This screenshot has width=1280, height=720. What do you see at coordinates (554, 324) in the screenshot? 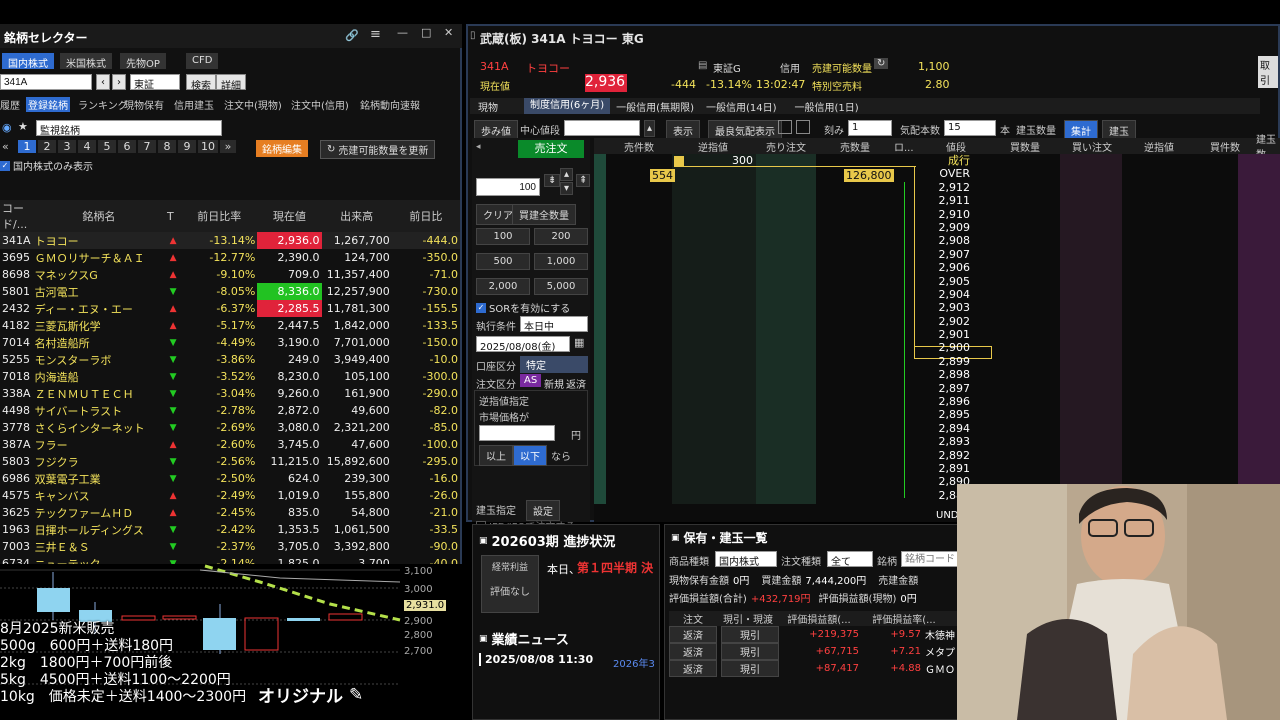
I see `exec-select: 本日中` at bounding box center [554, 324].